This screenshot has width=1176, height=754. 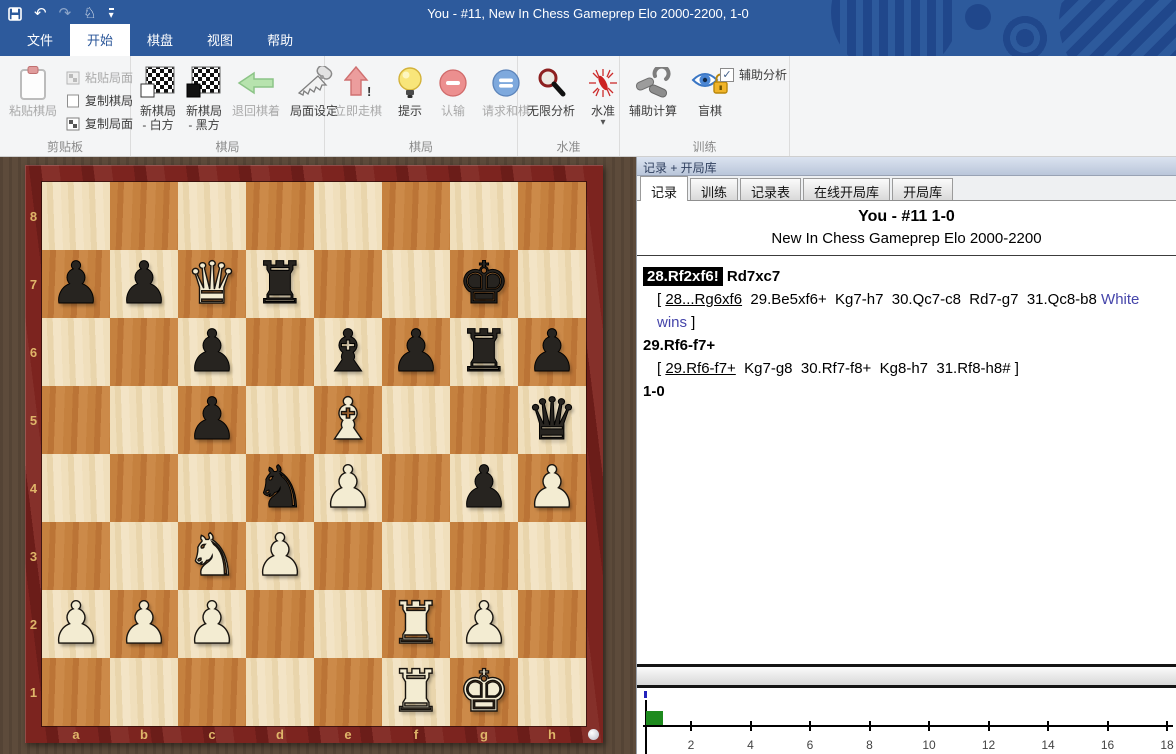 I want to click on square-d3: ♟, so click(x=280, y=555).